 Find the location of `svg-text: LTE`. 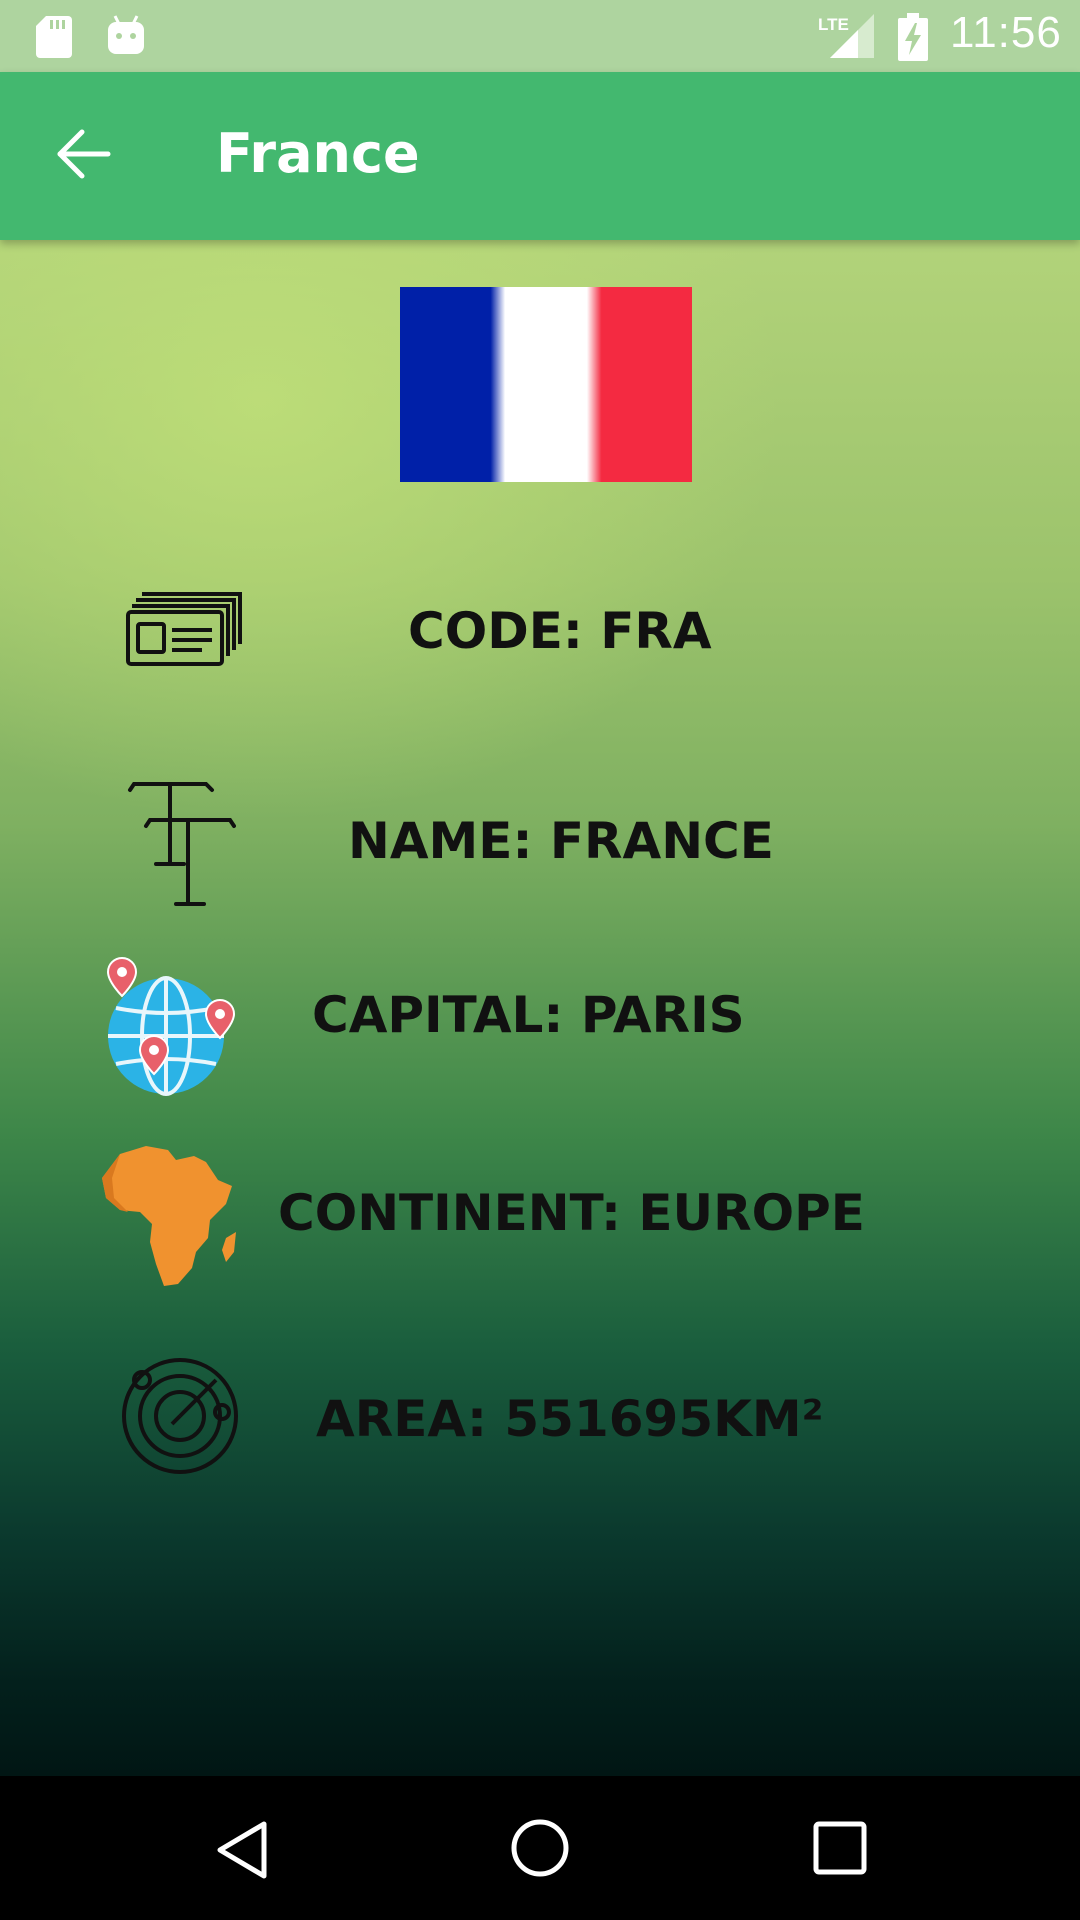

svg-text: LTE is located at coordinates (833, 24).